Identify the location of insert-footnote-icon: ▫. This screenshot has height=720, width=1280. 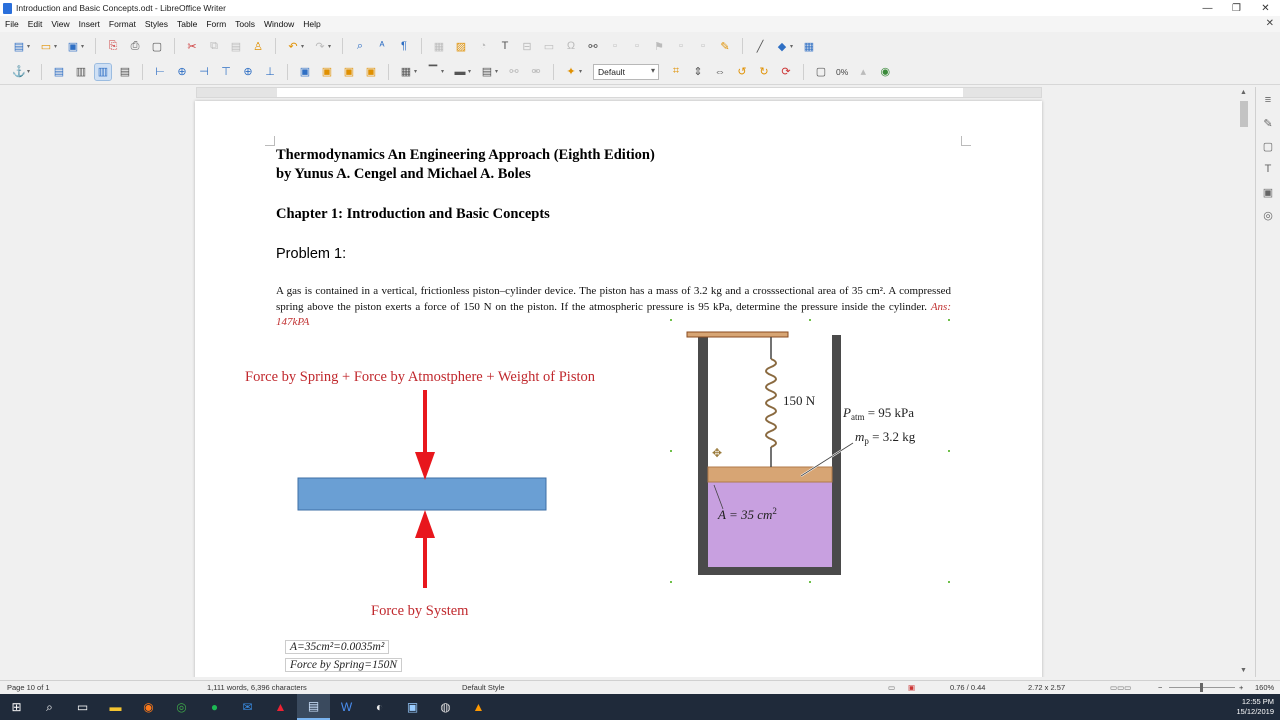
(615, 46).